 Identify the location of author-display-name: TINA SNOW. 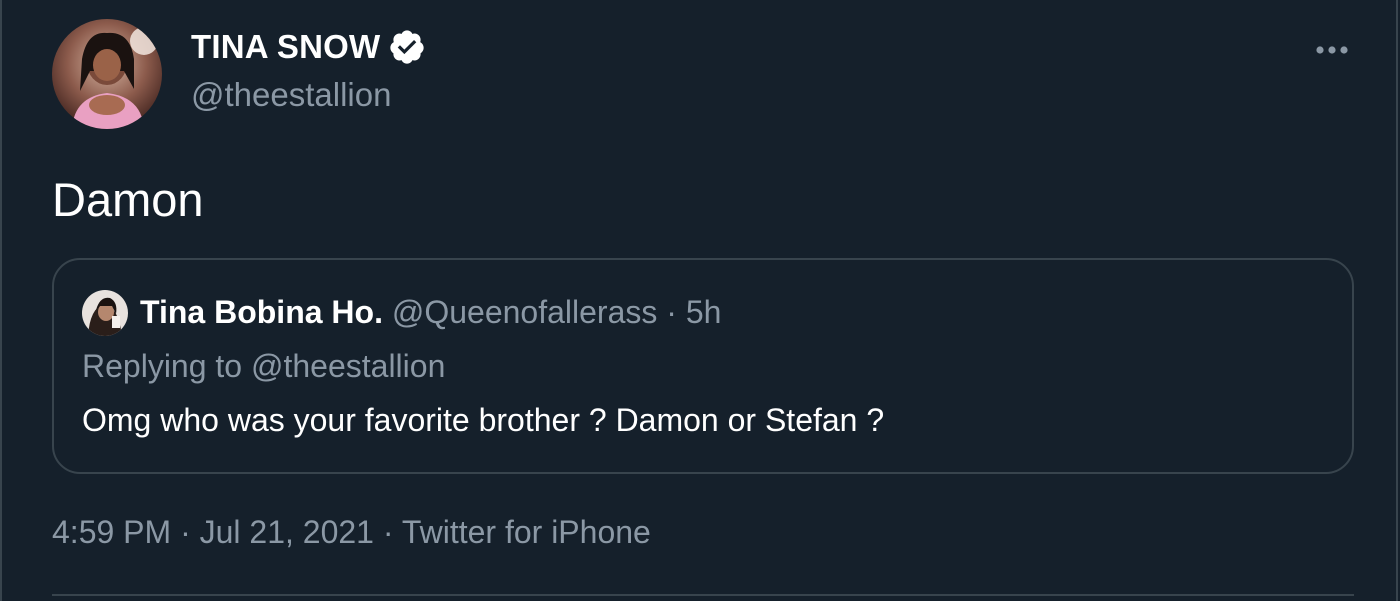
(308, 47).